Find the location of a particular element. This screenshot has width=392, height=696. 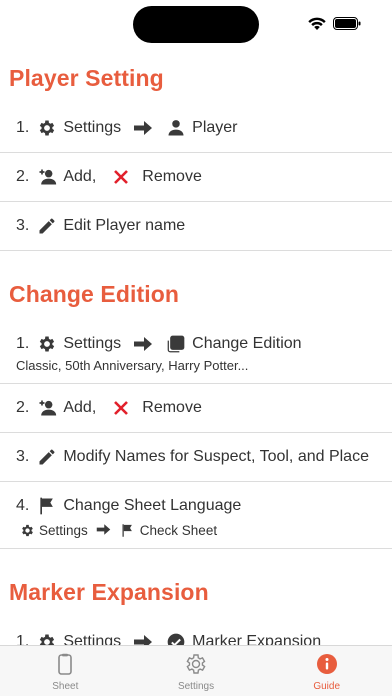

copy-icon is located at coordinates (176, 344).